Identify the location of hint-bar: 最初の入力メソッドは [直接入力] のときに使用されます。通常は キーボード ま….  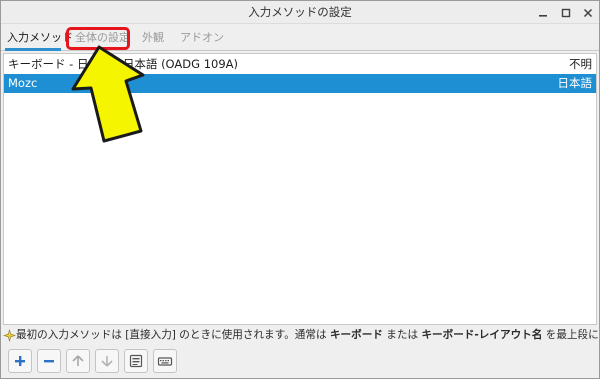
(300, 335).